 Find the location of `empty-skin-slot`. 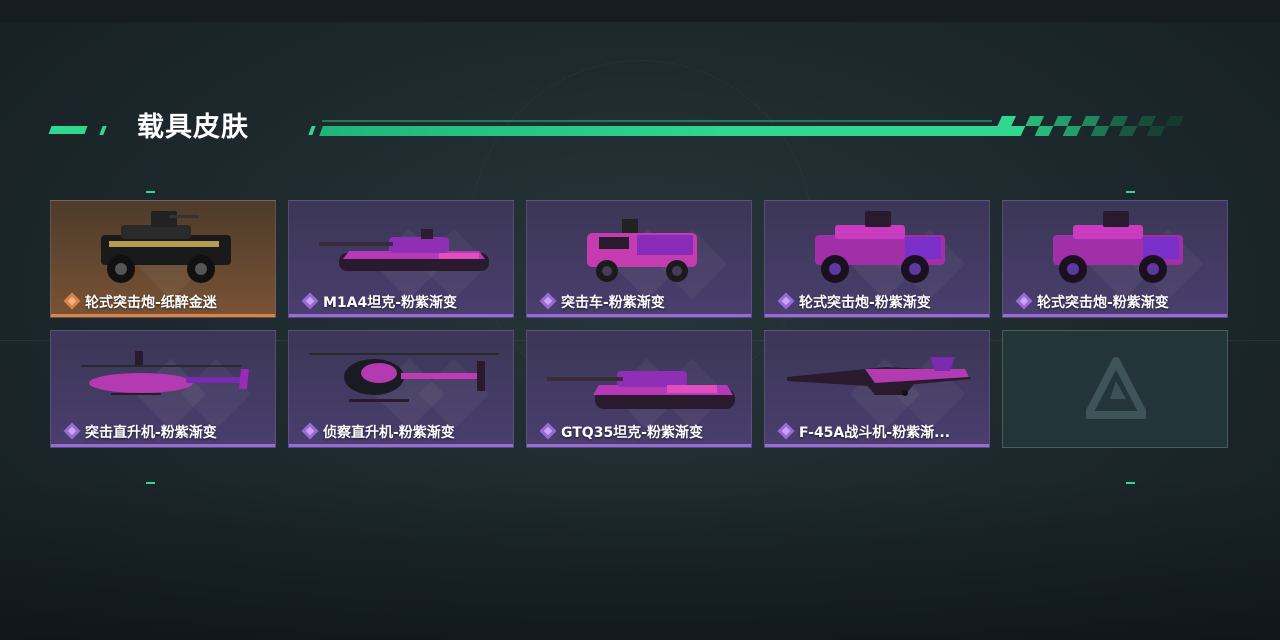

empty-skin-slot is located at coordinates (1115, 389).